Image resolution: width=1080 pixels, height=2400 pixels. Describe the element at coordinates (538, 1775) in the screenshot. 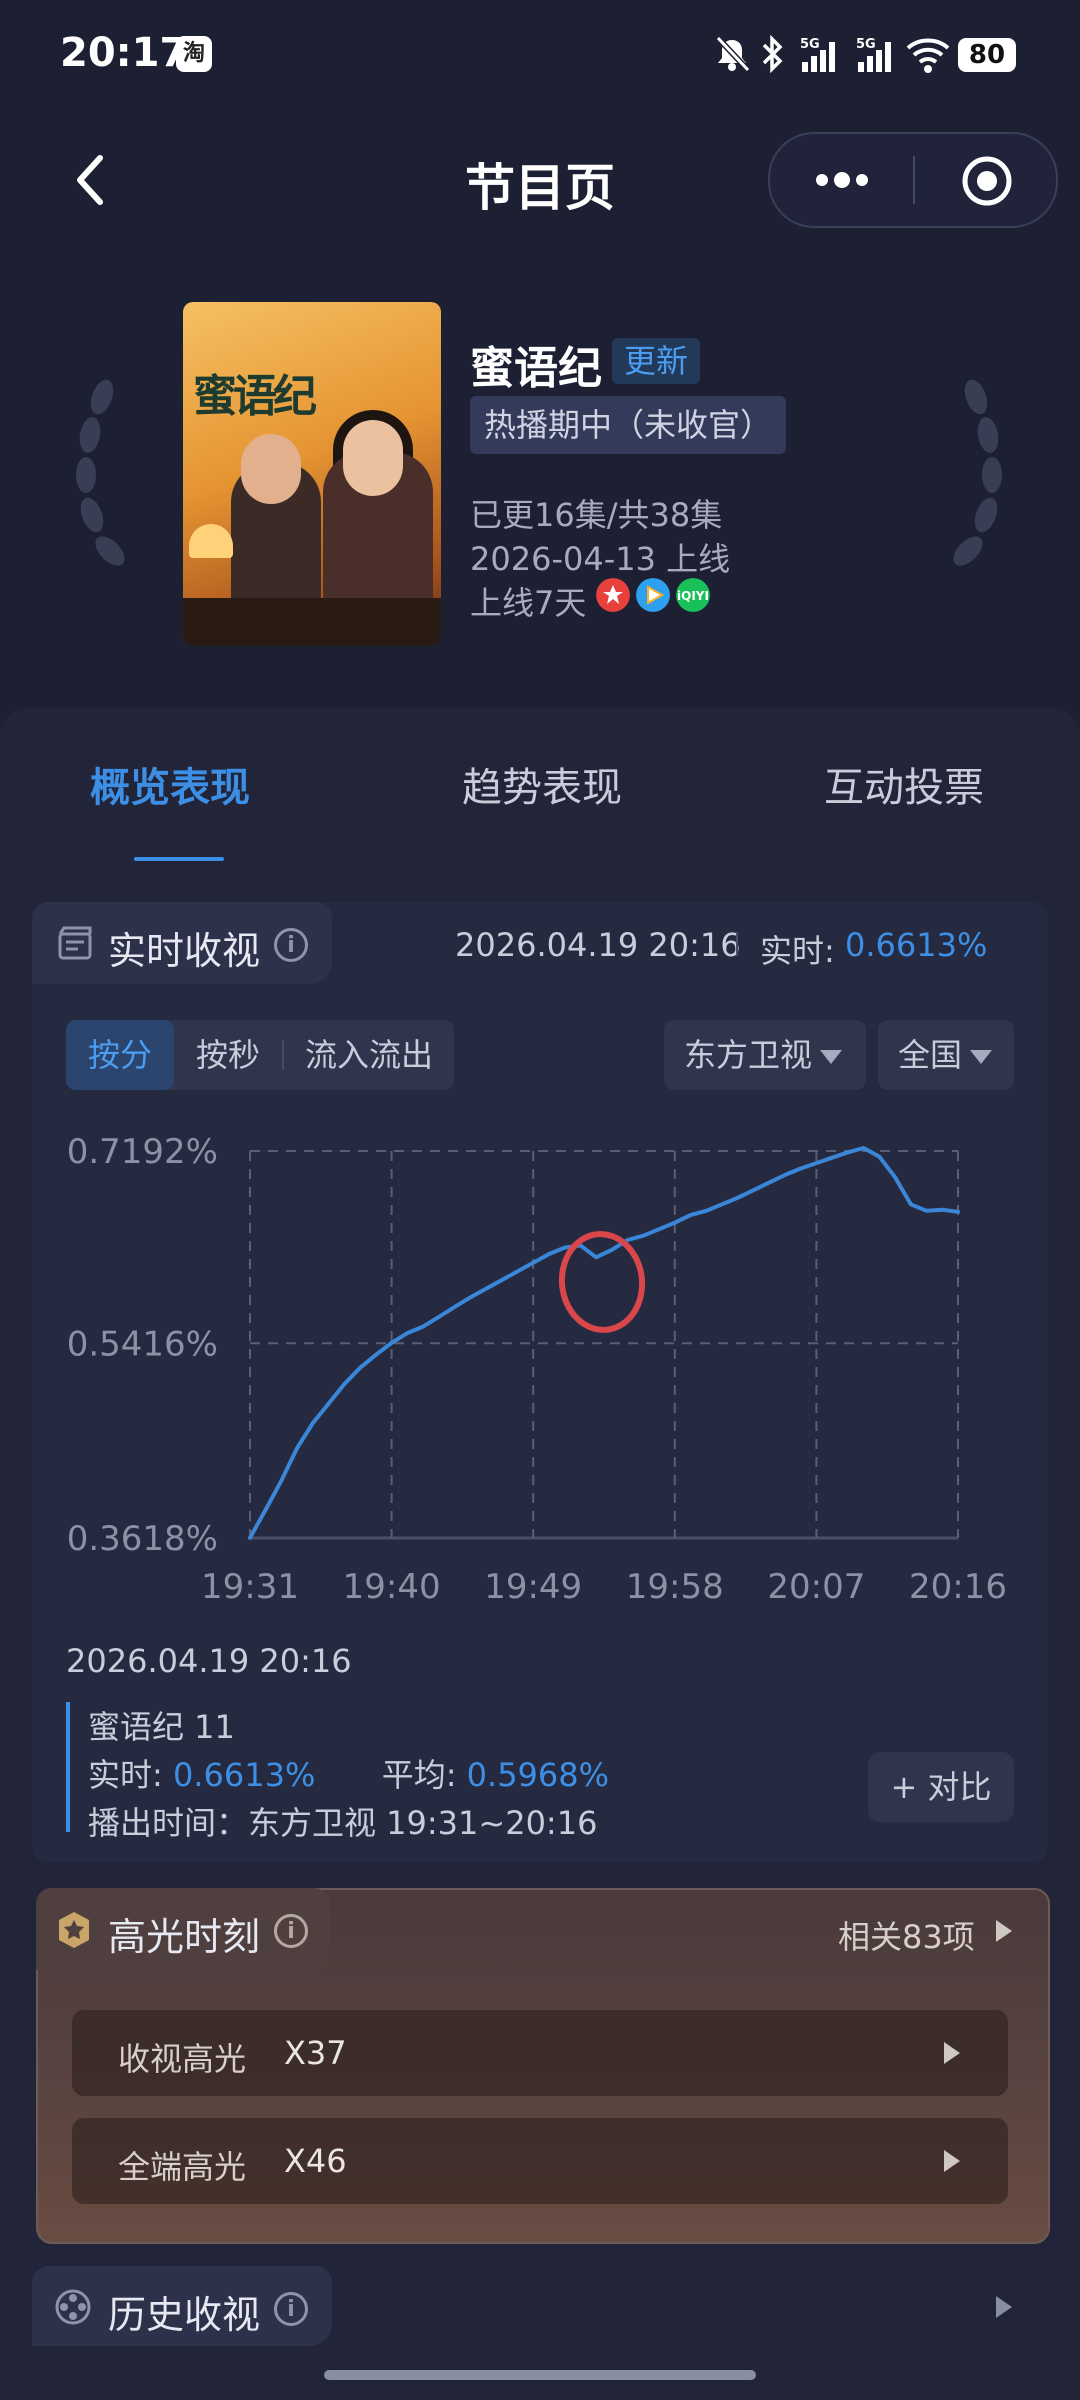

I see `tooltip-avg-value: 0.5968%` at that location.